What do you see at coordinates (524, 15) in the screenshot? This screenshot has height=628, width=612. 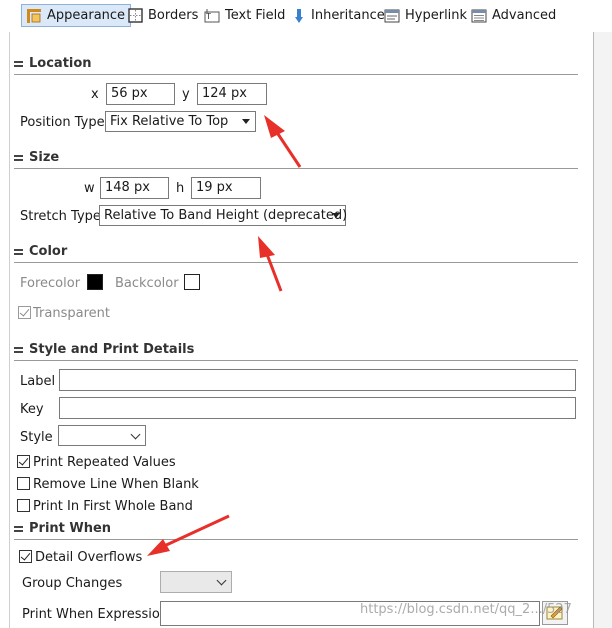 I see `tab-label: Advanced` at bounding box center [524, 15].